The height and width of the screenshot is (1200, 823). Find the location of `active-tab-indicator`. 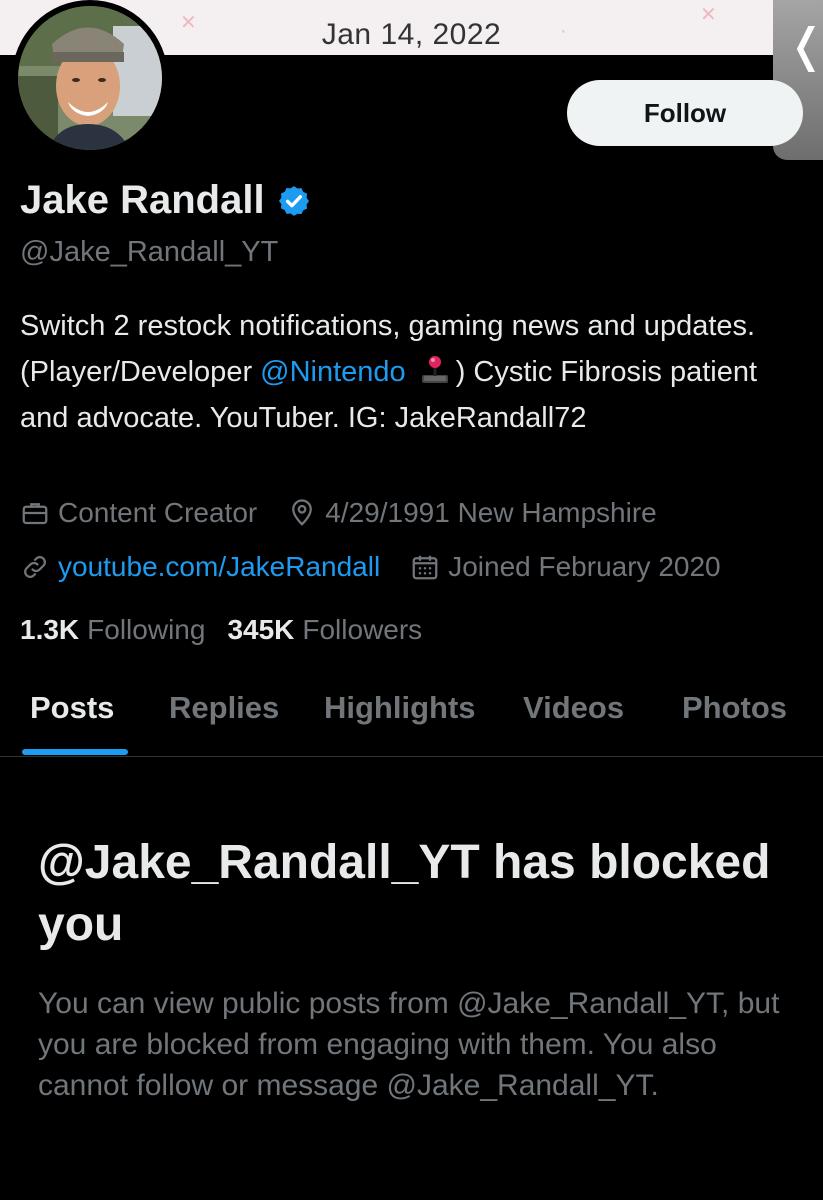

active-tab-indicator is located at coordinates (75, 752).